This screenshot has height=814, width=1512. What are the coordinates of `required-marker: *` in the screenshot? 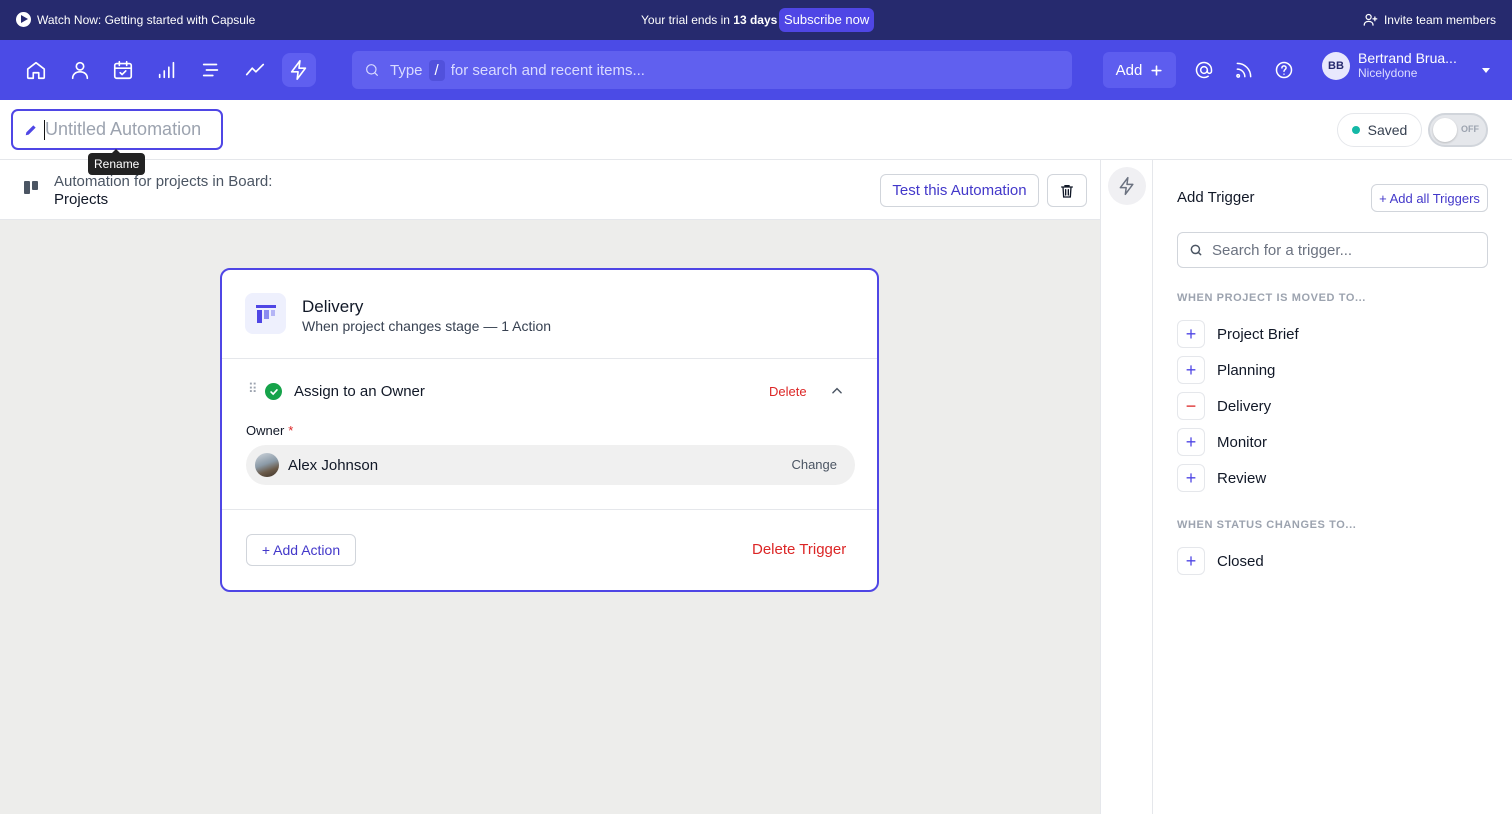 It's located at (291, 430).